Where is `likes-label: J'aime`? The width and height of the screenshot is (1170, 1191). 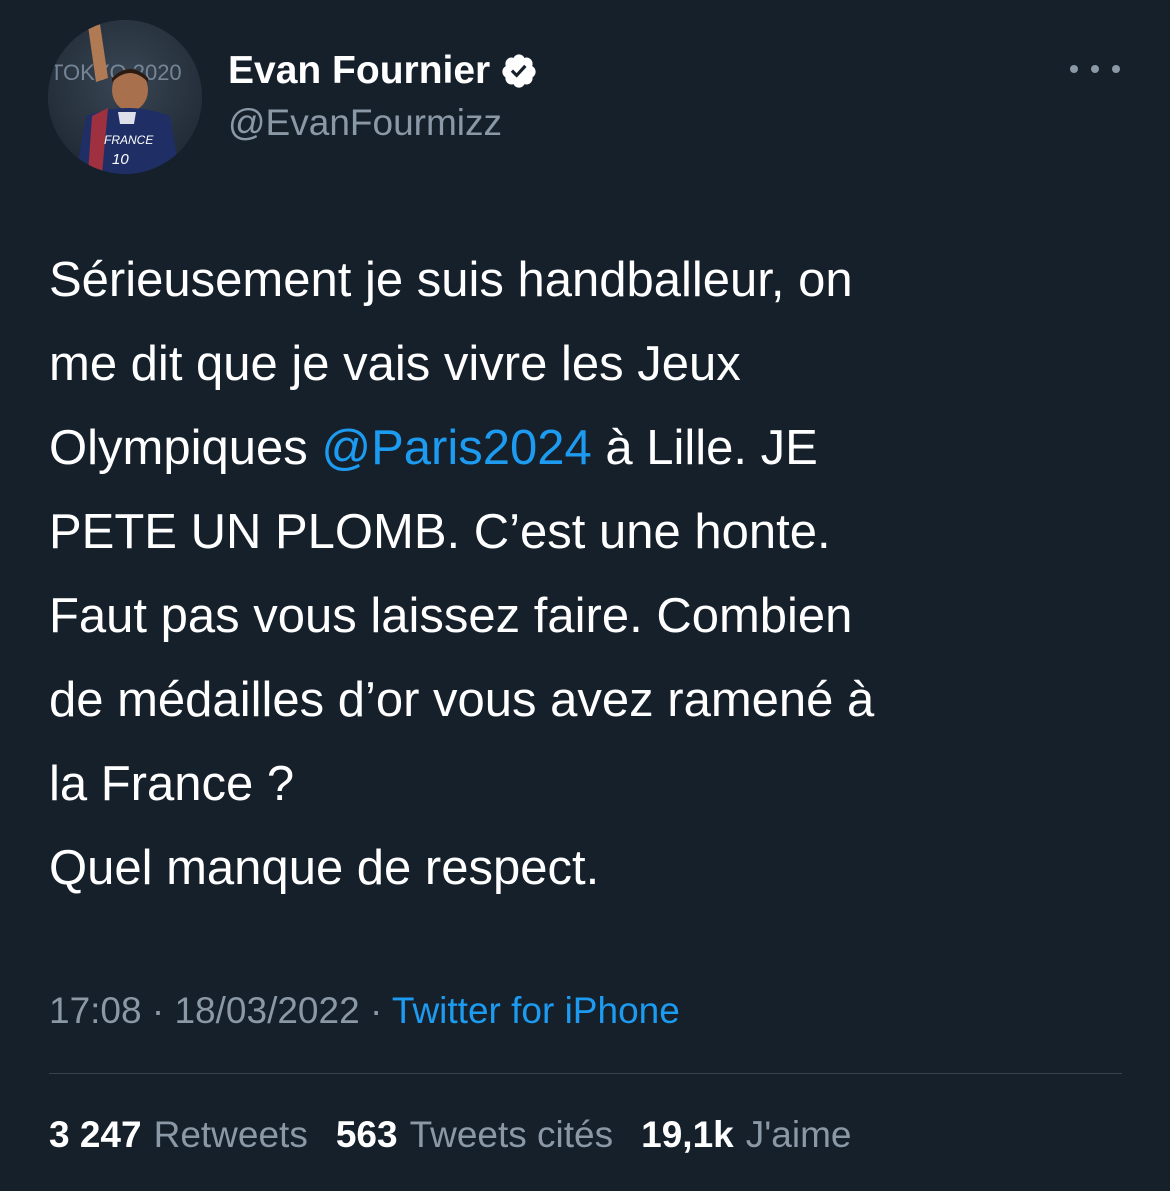 likes-label: J'aime is located at coordinates (798, 1134).